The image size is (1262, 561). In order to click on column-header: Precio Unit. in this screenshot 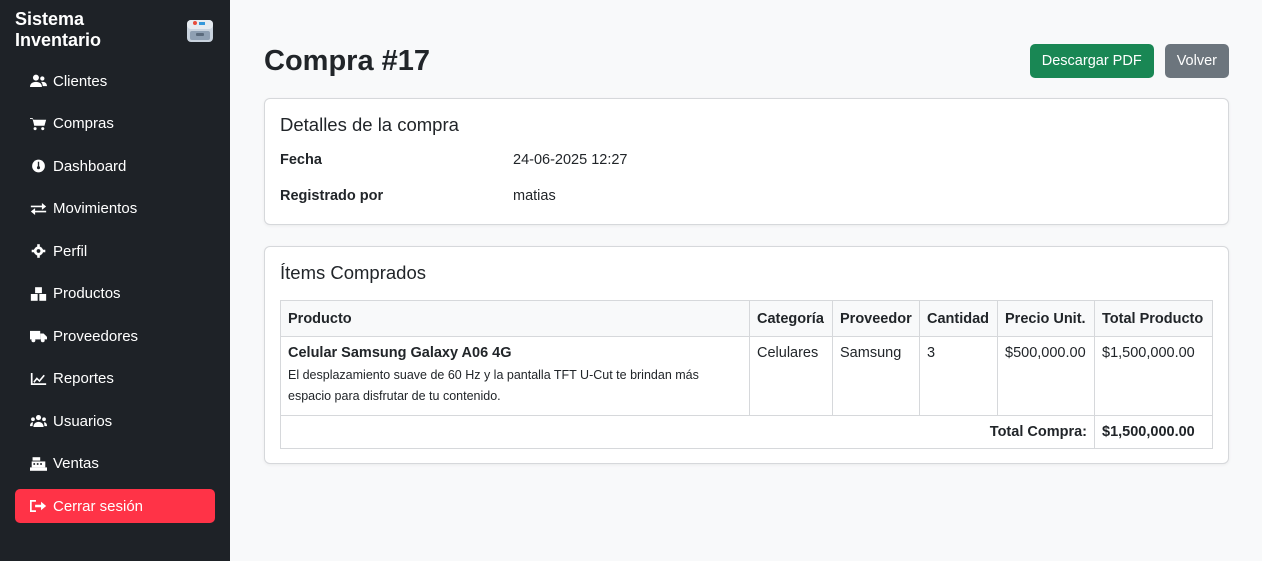, I will do `click(1046, 318)`.